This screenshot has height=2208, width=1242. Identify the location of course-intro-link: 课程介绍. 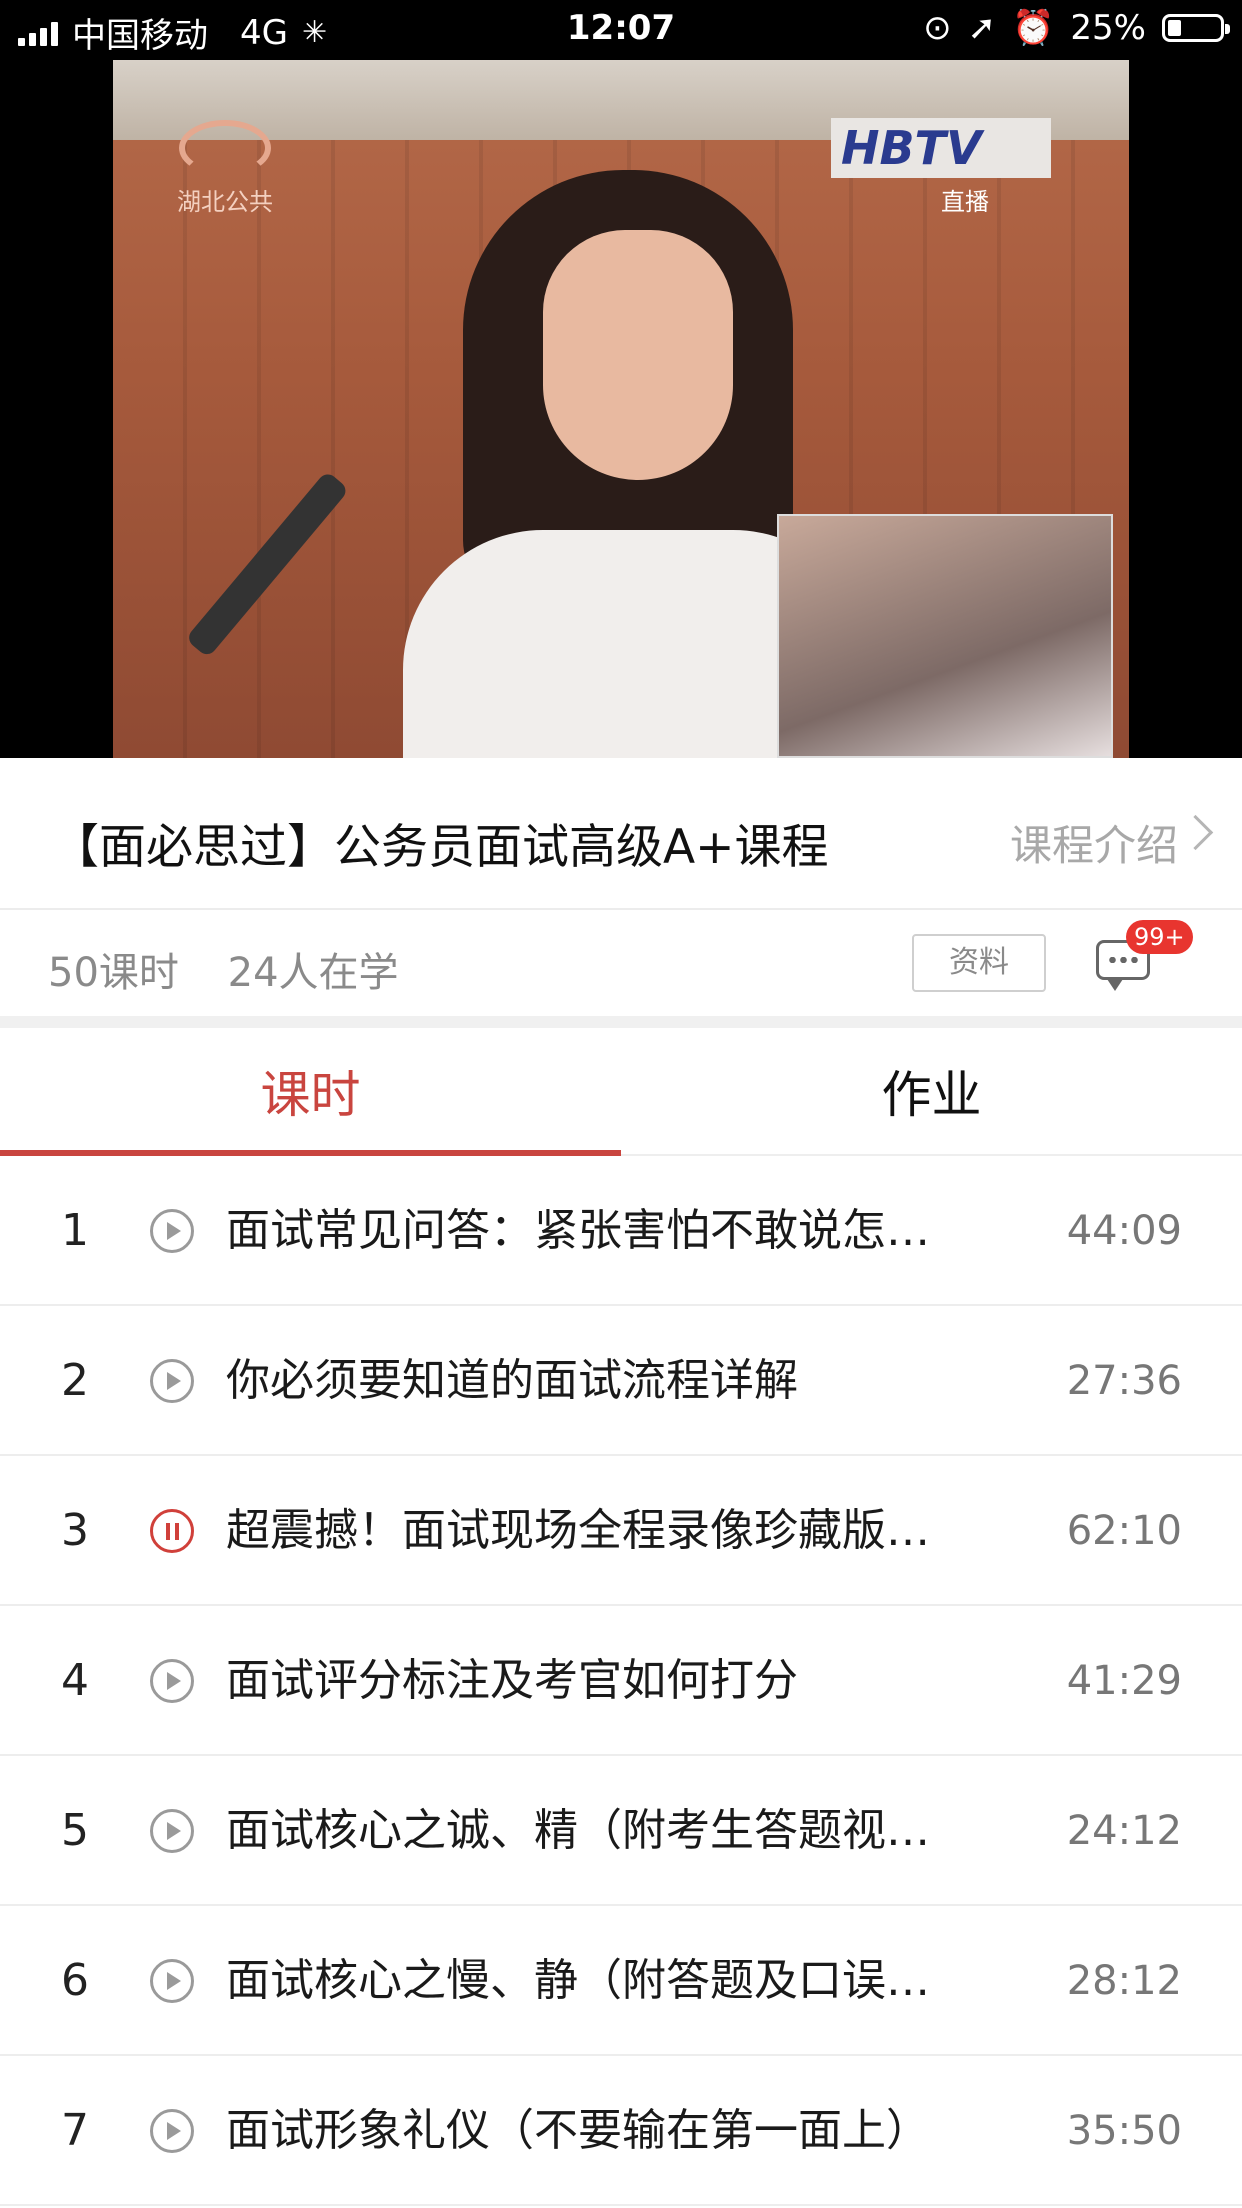
(1094, 842).